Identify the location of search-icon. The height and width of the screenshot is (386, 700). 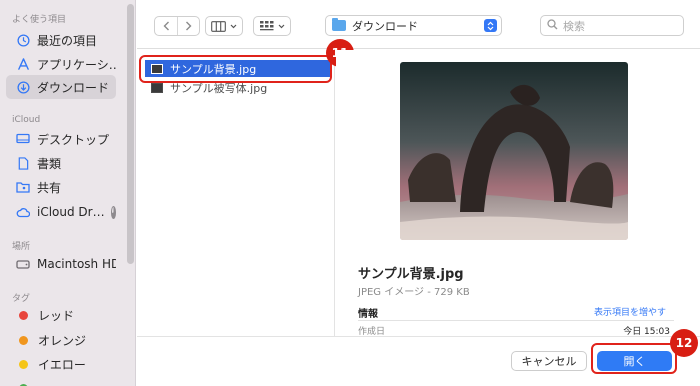
(552, 25).